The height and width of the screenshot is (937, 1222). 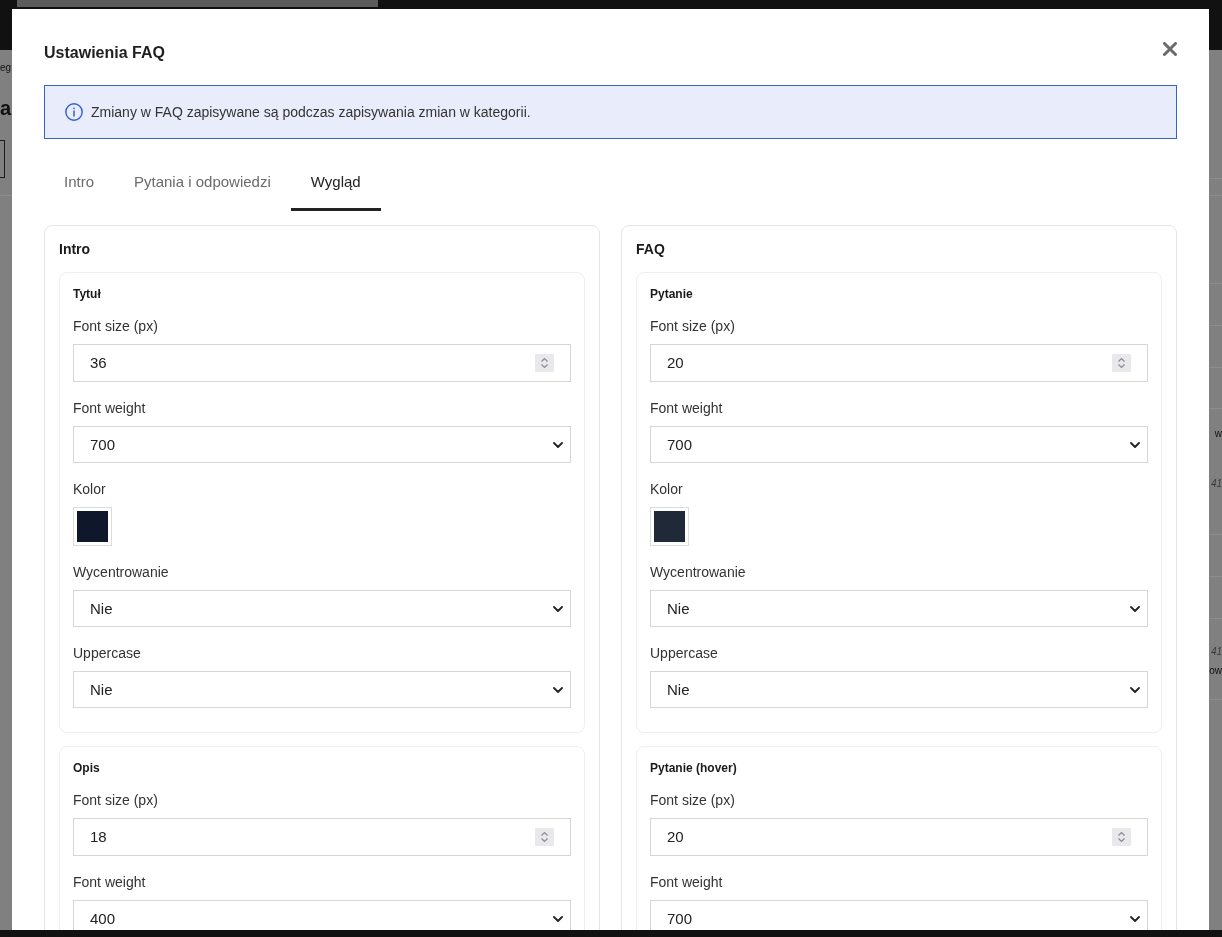 I want to click on number-input: 36, so click(x=322, y=363).